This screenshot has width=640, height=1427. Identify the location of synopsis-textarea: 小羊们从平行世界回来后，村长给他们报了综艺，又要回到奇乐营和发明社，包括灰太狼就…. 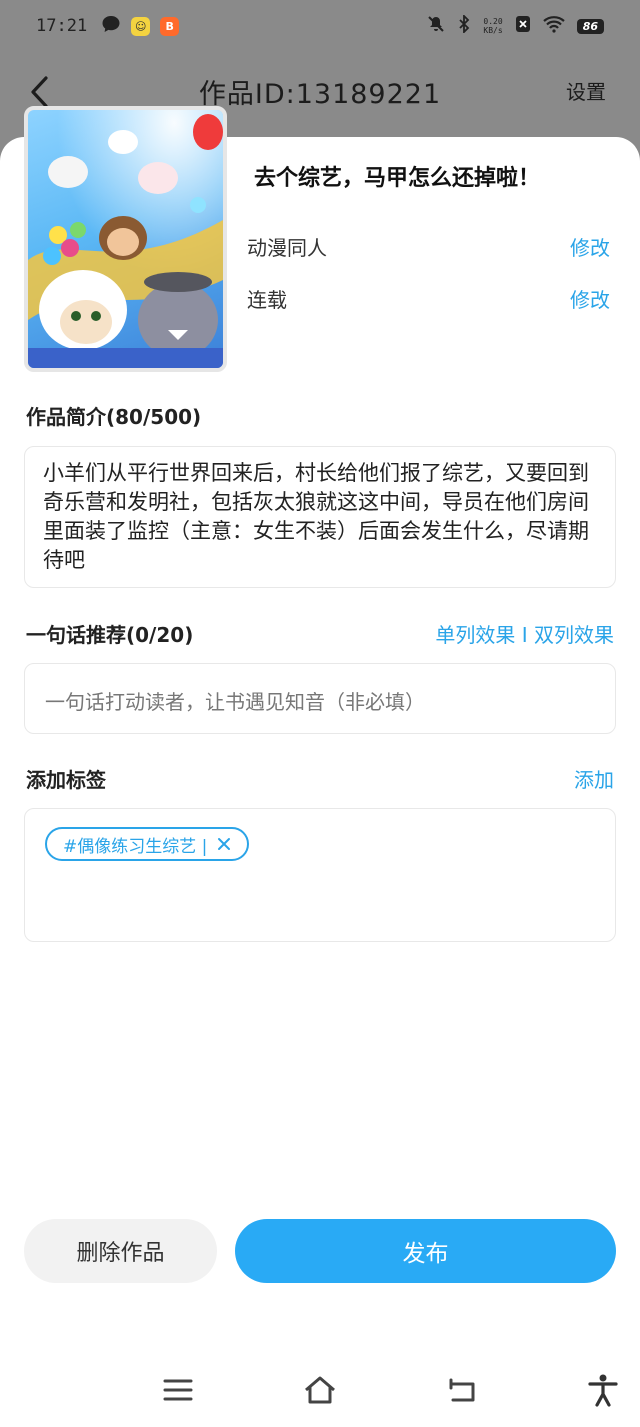
(320, 517).